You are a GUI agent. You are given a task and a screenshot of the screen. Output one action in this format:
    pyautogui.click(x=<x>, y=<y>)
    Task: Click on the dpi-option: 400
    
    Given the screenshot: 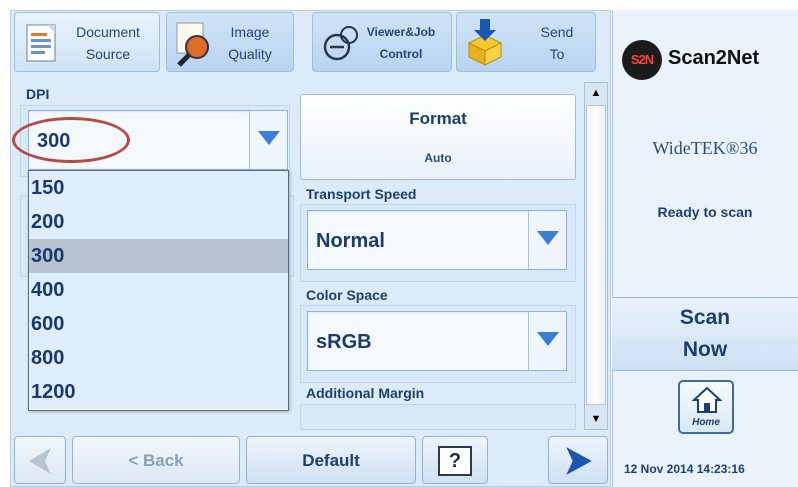 What is the action you would take?
    pyautogui.click(x=158, y=290)
    